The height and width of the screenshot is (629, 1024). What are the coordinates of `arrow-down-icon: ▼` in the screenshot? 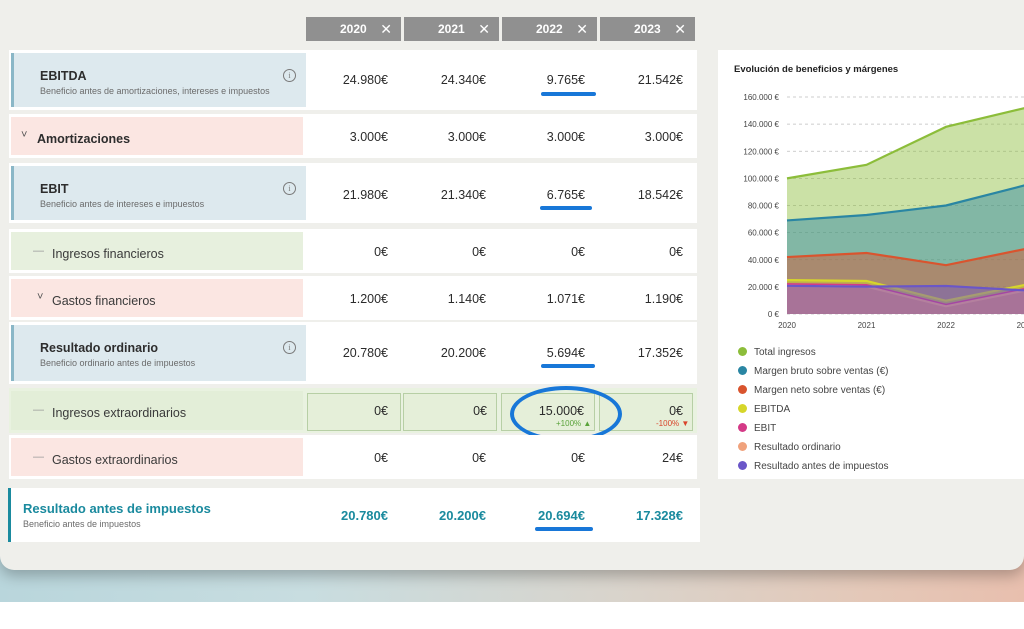 It's located at (685, 423).